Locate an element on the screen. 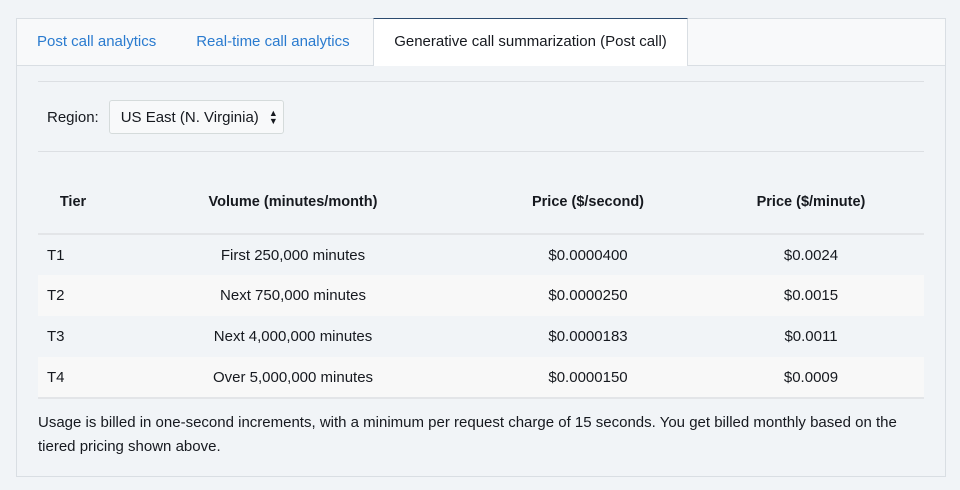  cell-price-minute: $0.0024 is located at coordinates (811, 255).